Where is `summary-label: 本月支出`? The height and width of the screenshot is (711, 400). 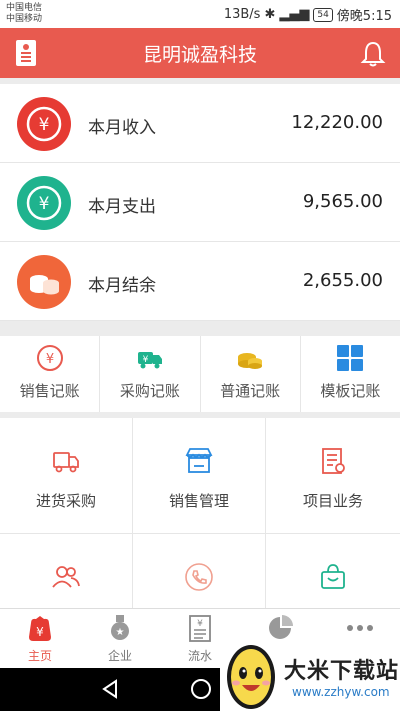
summary-label: 本月支出 is located at coordinates (122, 207).